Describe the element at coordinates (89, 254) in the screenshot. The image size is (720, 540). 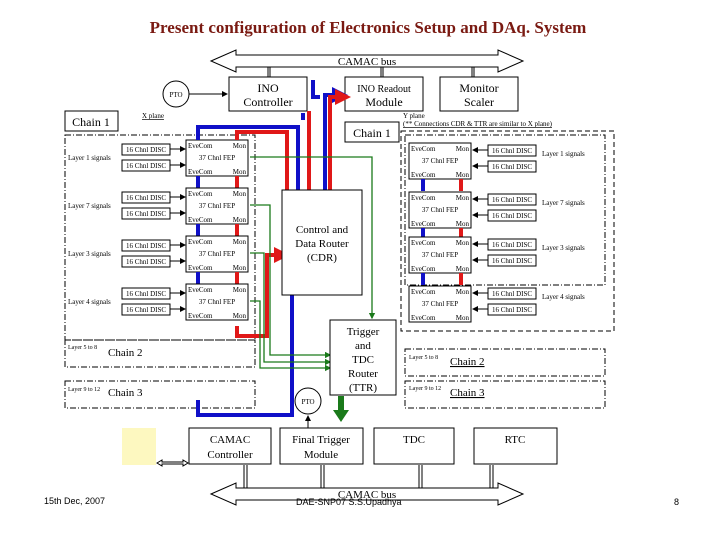
I see `x-layer-label: Layer 3 signals` at that location.